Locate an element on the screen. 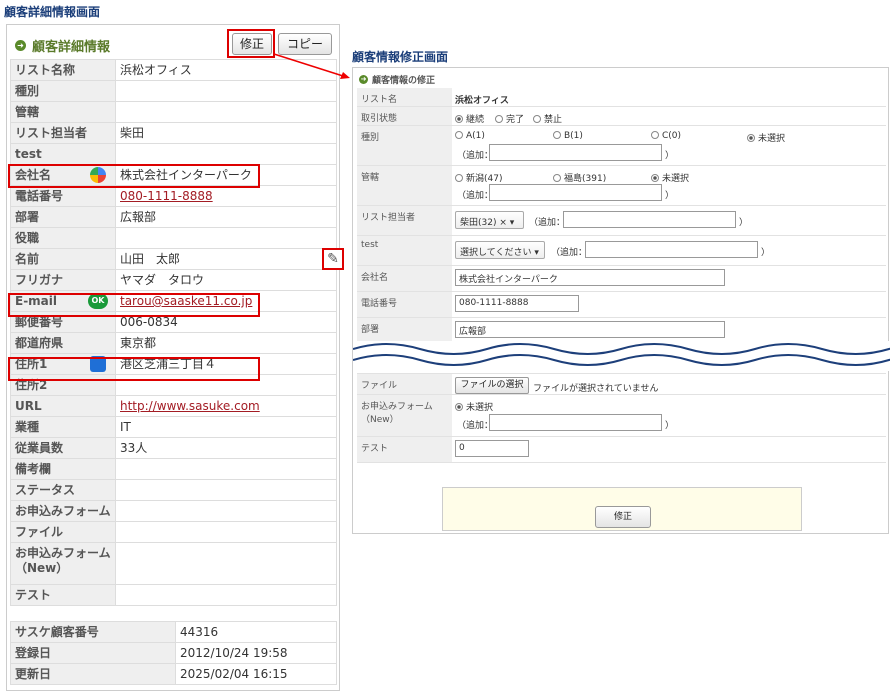 The height and width of the screenshot is (695, 894). detail-row: 業種 IT is located at coordinates (173, 427).